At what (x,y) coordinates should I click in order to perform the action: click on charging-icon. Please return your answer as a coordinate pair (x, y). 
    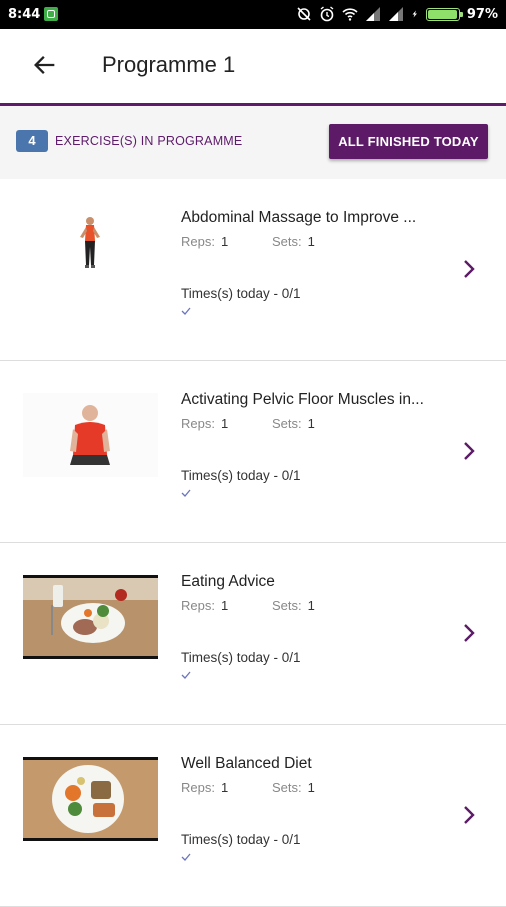
    Looking at the image, I should click on (414, 14).